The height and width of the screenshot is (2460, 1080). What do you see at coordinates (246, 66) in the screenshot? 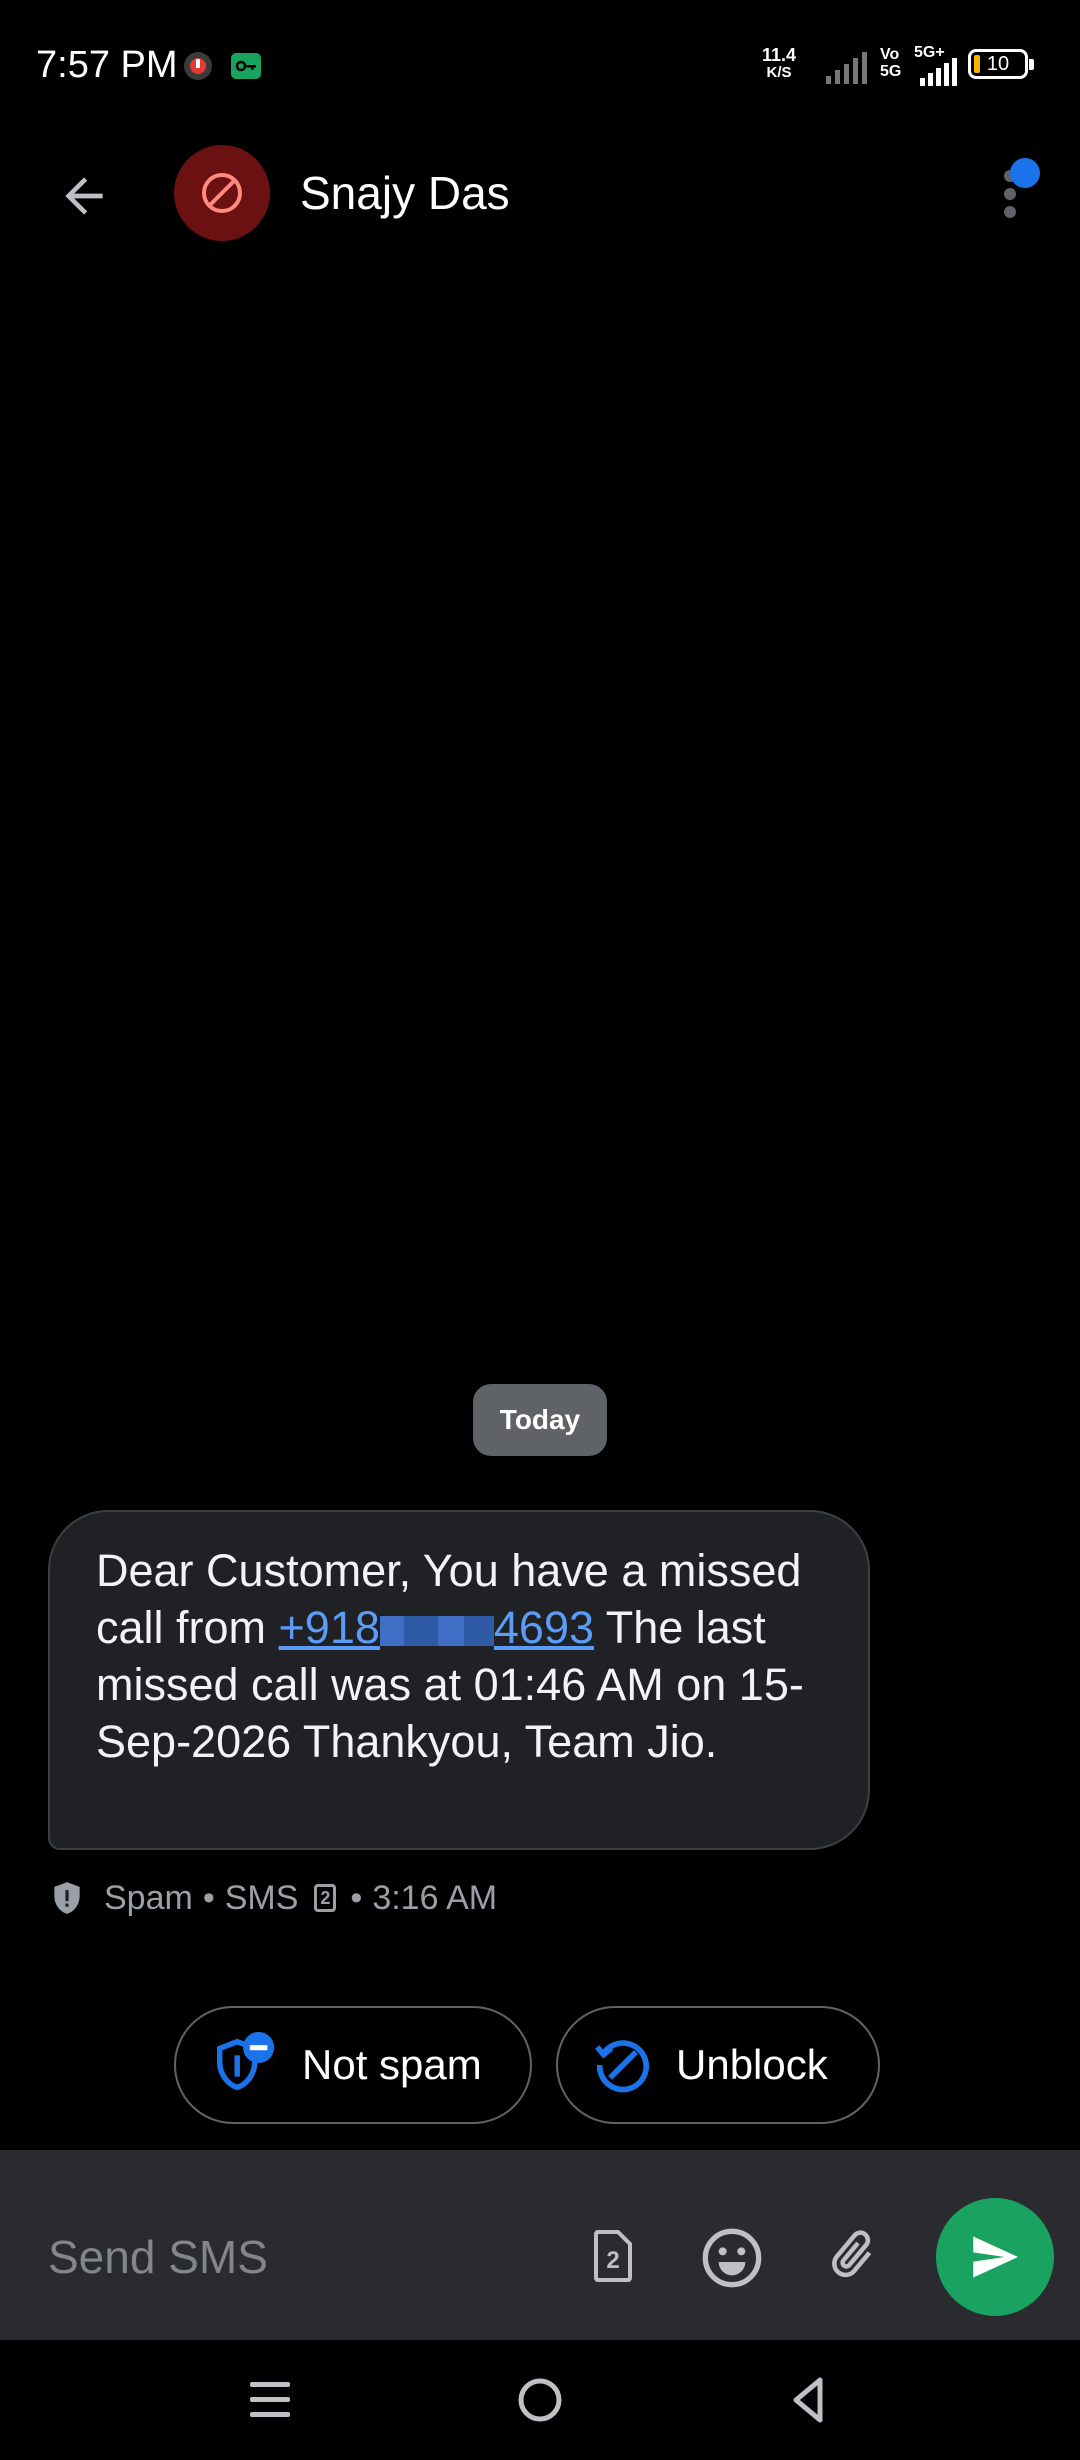
I see `vpn-key-icon` at bounding box center [246, 66].